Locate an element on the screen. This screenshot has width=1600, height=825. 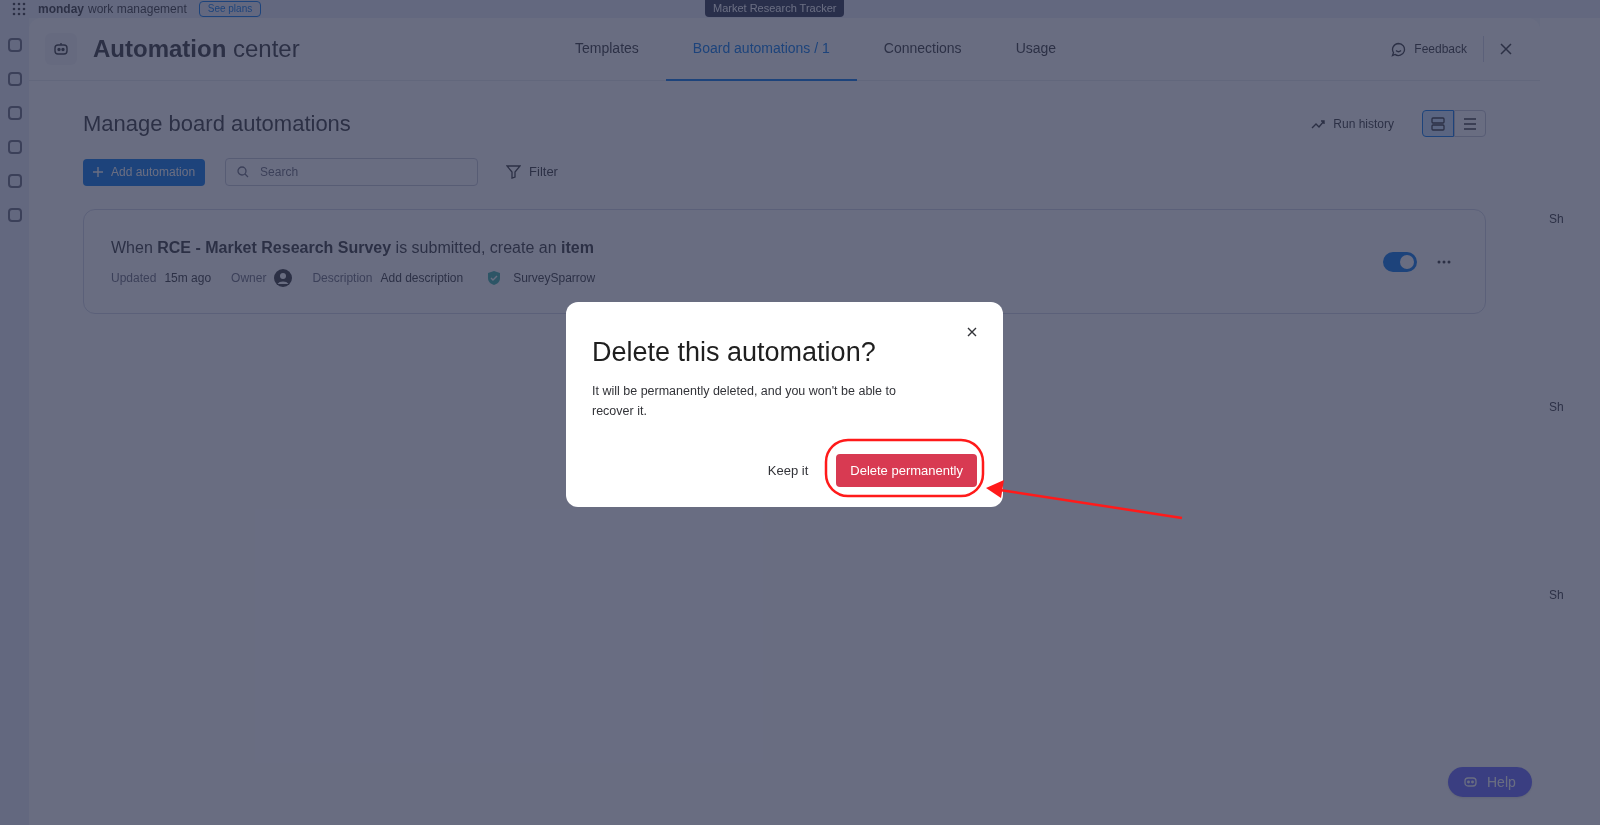
dialog-message: It will be permanently deleted, and you won't be able to recover it. is located at coordinates (744, 401).